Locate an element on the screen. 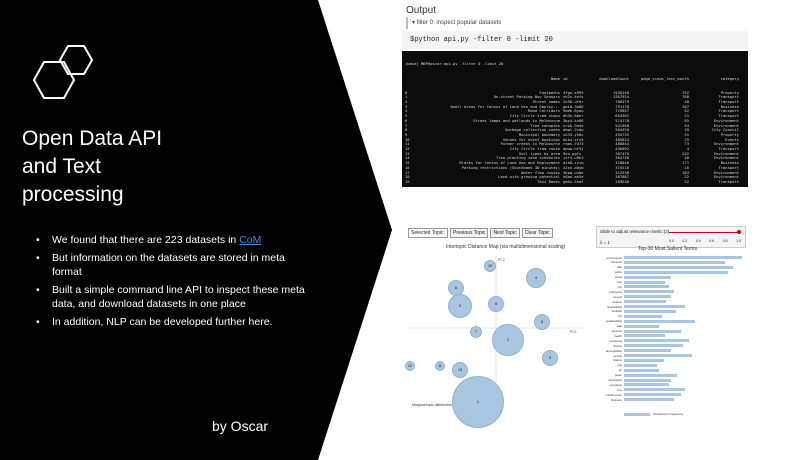  term-row: location is located at coordinates (631, 301).